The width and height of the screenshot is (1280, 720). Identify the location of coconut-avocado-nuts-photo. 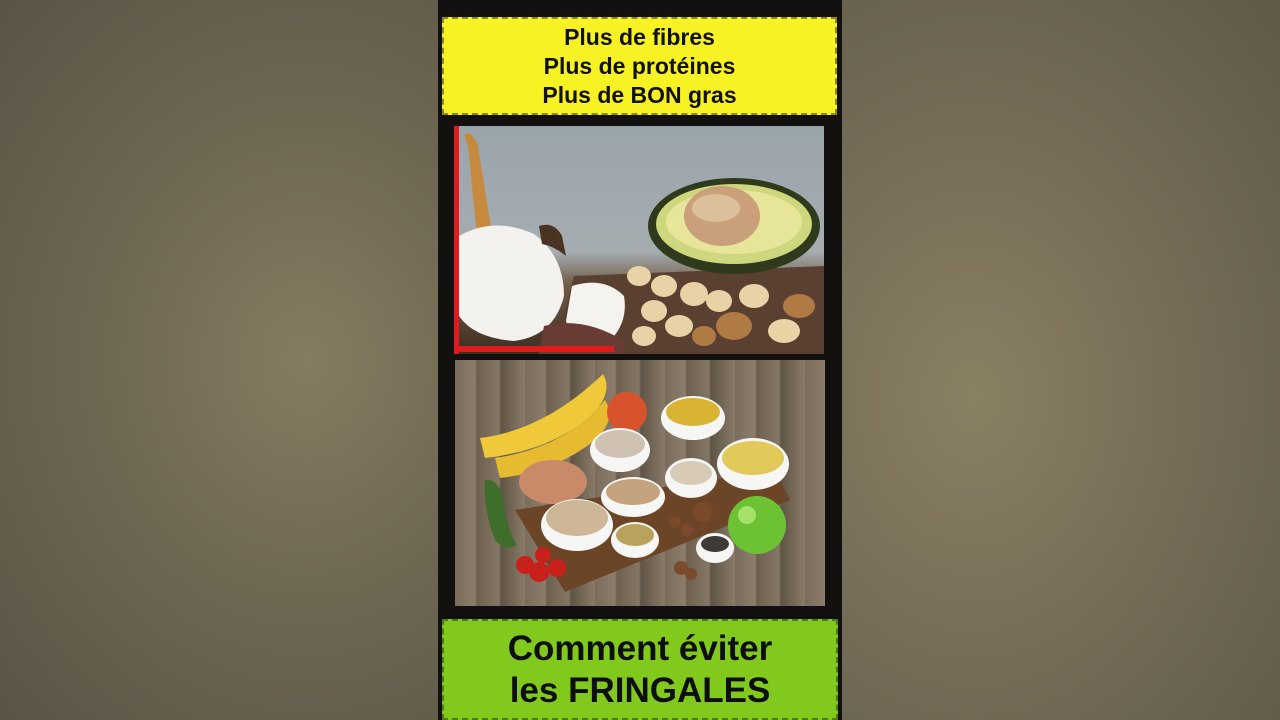
(639, 240).